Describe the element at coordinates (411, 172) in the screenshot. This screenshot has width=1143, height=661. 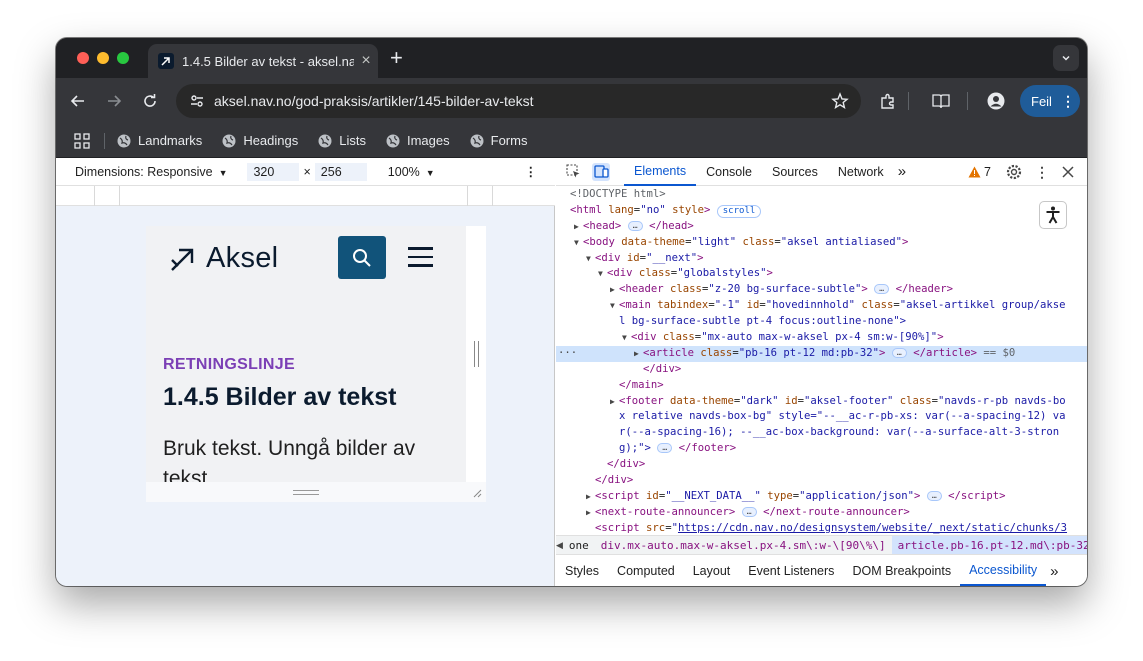
I see `zoom-select: 100% ▼` at that location.